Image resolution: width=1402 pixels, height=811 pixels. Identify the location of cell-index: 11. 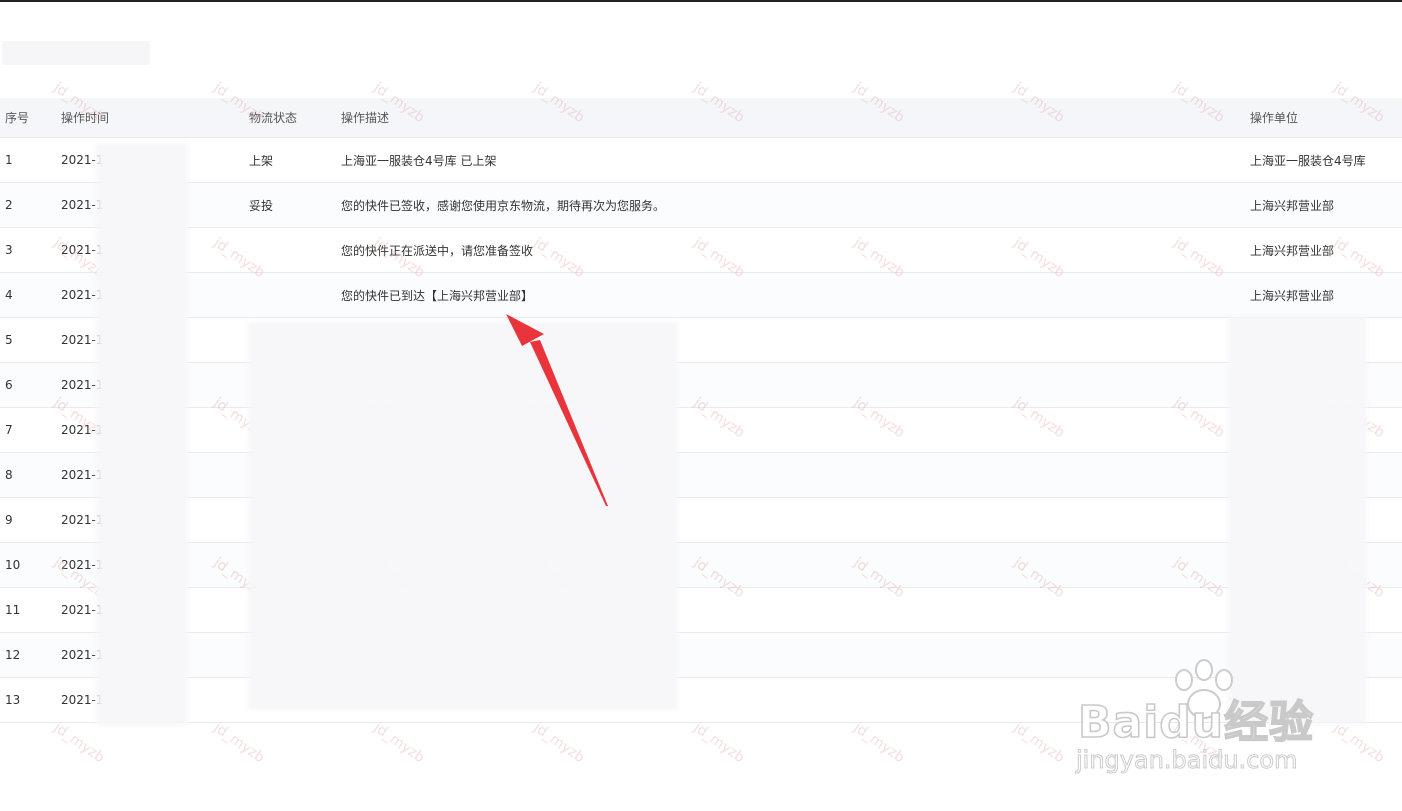
(13, 610).